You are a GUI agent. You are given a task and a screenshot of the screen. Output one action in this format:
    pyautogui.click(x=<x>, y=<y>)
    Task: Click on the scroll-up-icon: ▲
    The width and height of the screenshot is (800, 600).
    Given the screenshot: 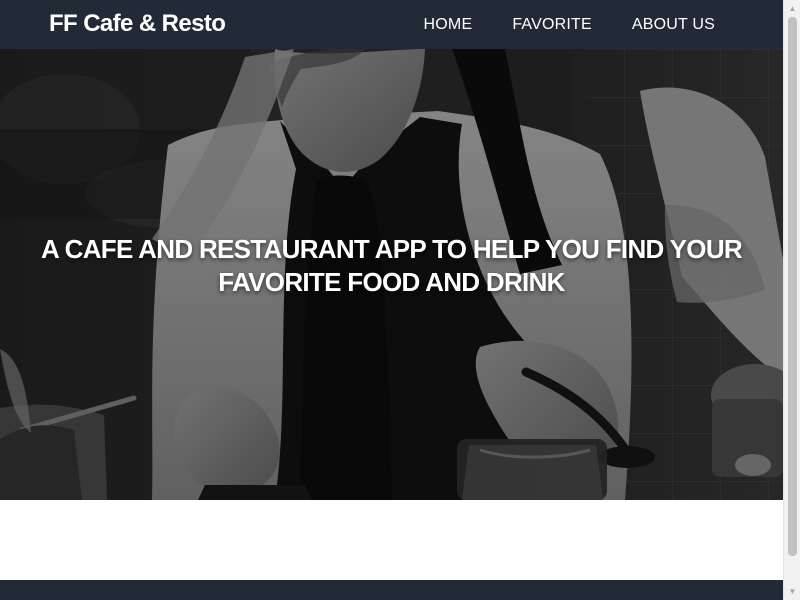 What is the action you would take?
    pyautogui.click(x=792, y=8)
    